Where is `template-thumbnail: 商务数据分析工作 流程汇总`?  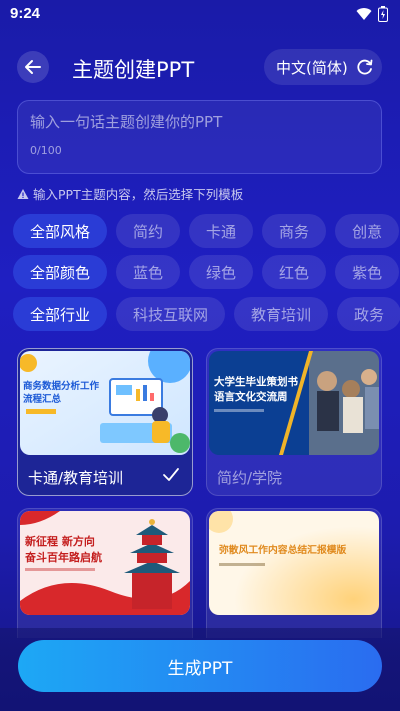 template-thumbnail: 商务数据分析工作 流程汇总 is located at coordinates (105, 403).